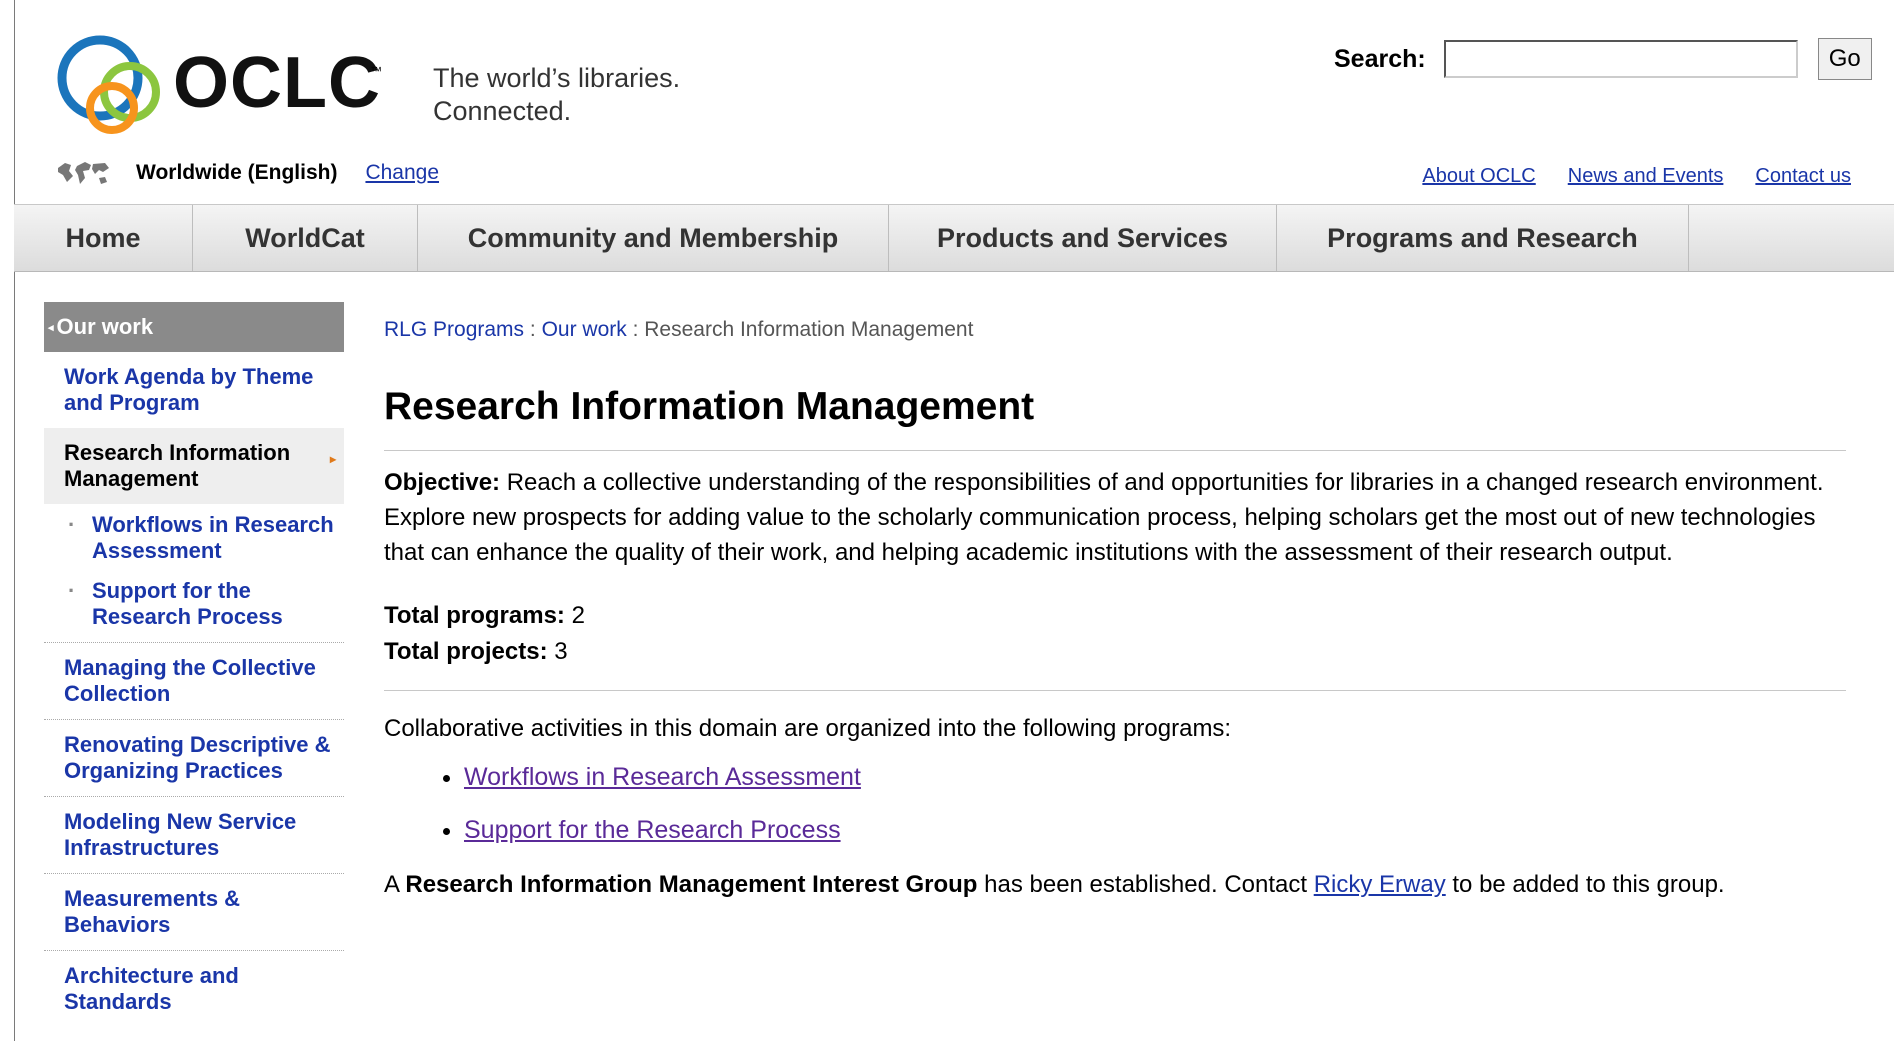 This screenshot has height=1041, width=1894. Describe the element at coordinates (213, 537) in the screenshot. I see `sidebar-subitem-label: Workflows in Research Assessment` at that location.